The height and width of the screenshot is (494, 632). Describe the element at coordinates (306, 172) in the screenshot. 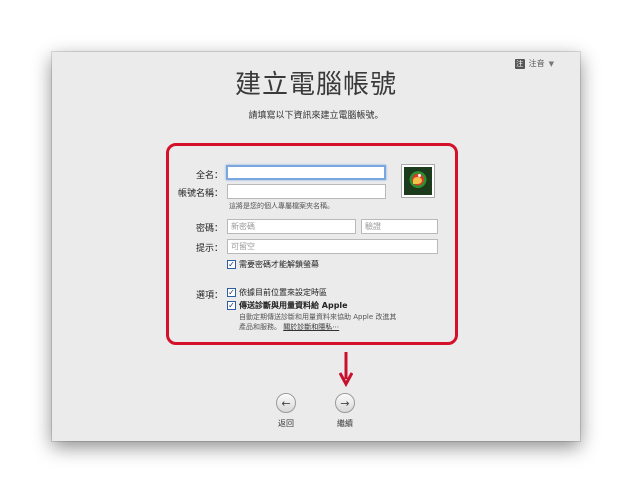

I see `full-name-field` at that location.